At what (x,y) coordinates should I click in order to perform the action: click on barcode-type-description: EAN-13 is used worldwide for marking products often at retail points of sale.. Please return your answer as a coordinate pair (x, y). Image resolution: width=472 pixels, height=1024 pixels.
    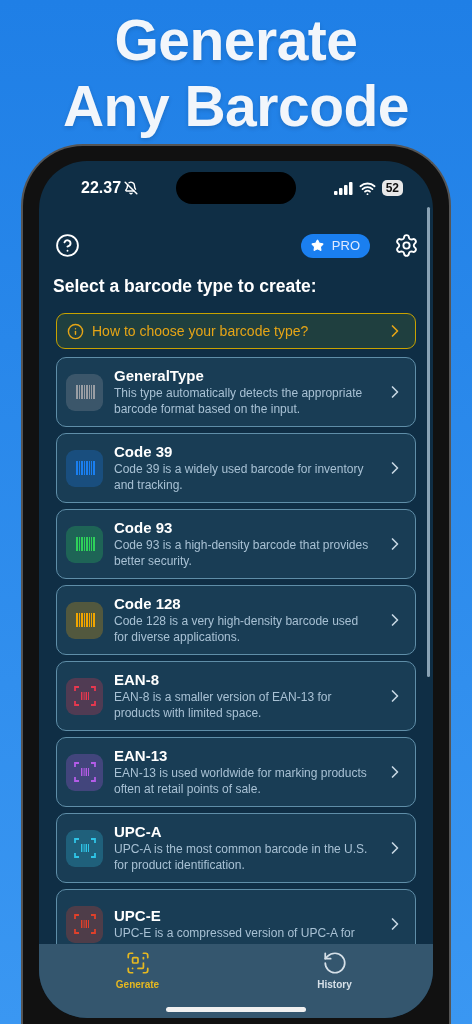
    Looking at the image, I should click on (241, 781).